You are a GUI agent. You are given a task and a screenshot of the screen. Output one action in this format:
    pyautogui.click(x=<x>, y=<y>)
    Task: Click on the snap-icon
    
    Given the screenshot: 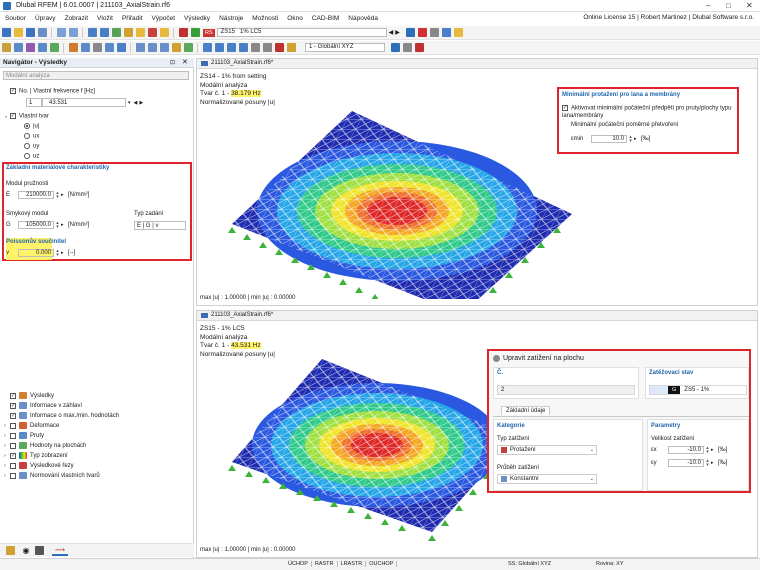 What is the action you would take?
    pyautogui.click(x=395, y=47)
    